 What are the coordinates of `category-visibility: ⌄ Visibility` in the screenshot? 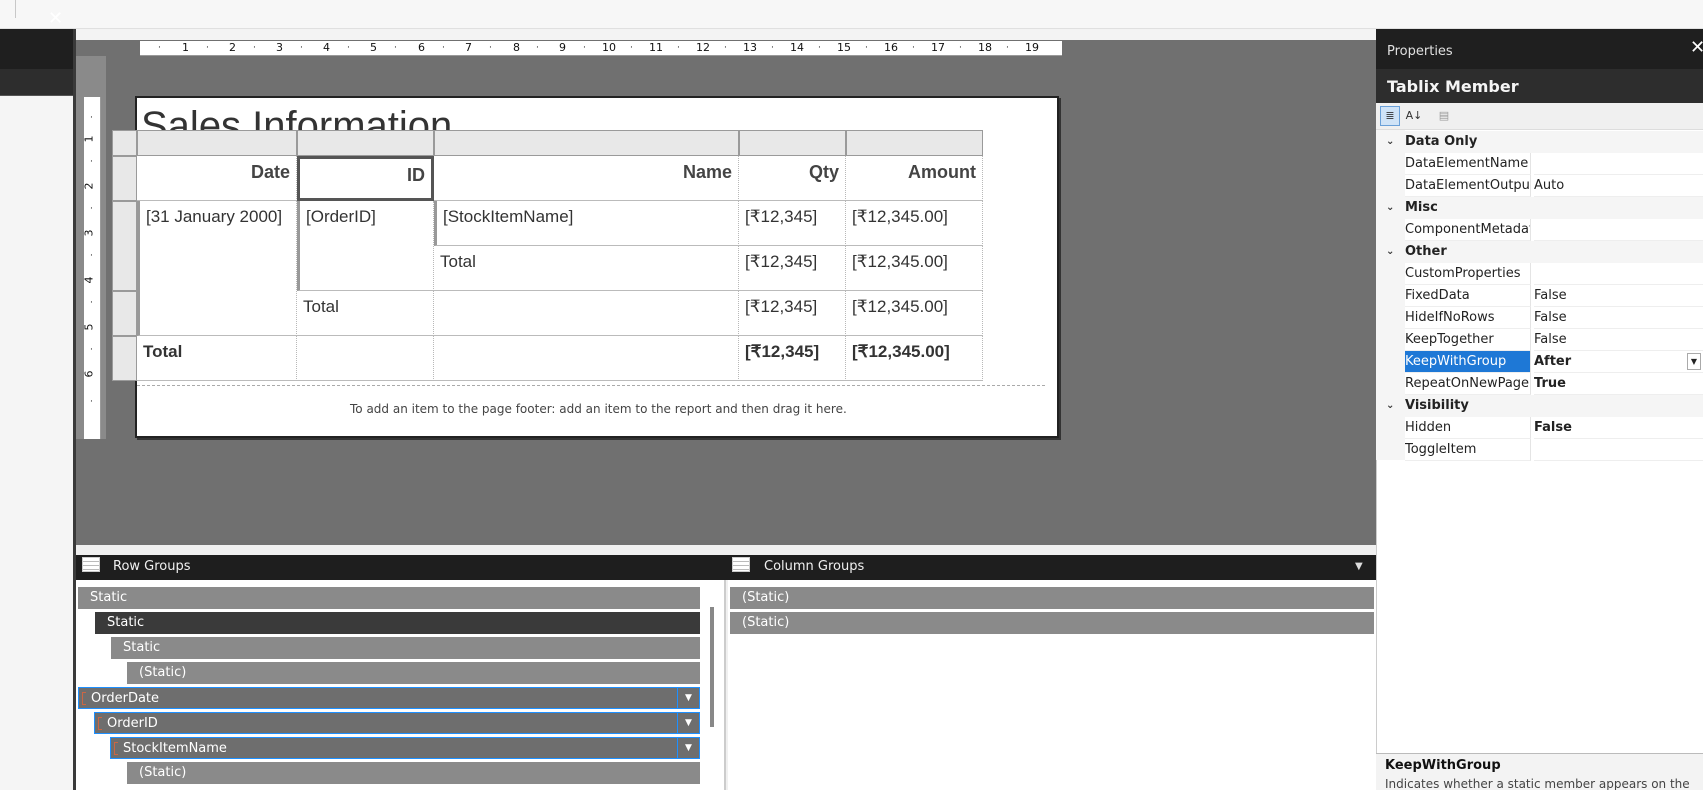 It's located at (1539, 406).